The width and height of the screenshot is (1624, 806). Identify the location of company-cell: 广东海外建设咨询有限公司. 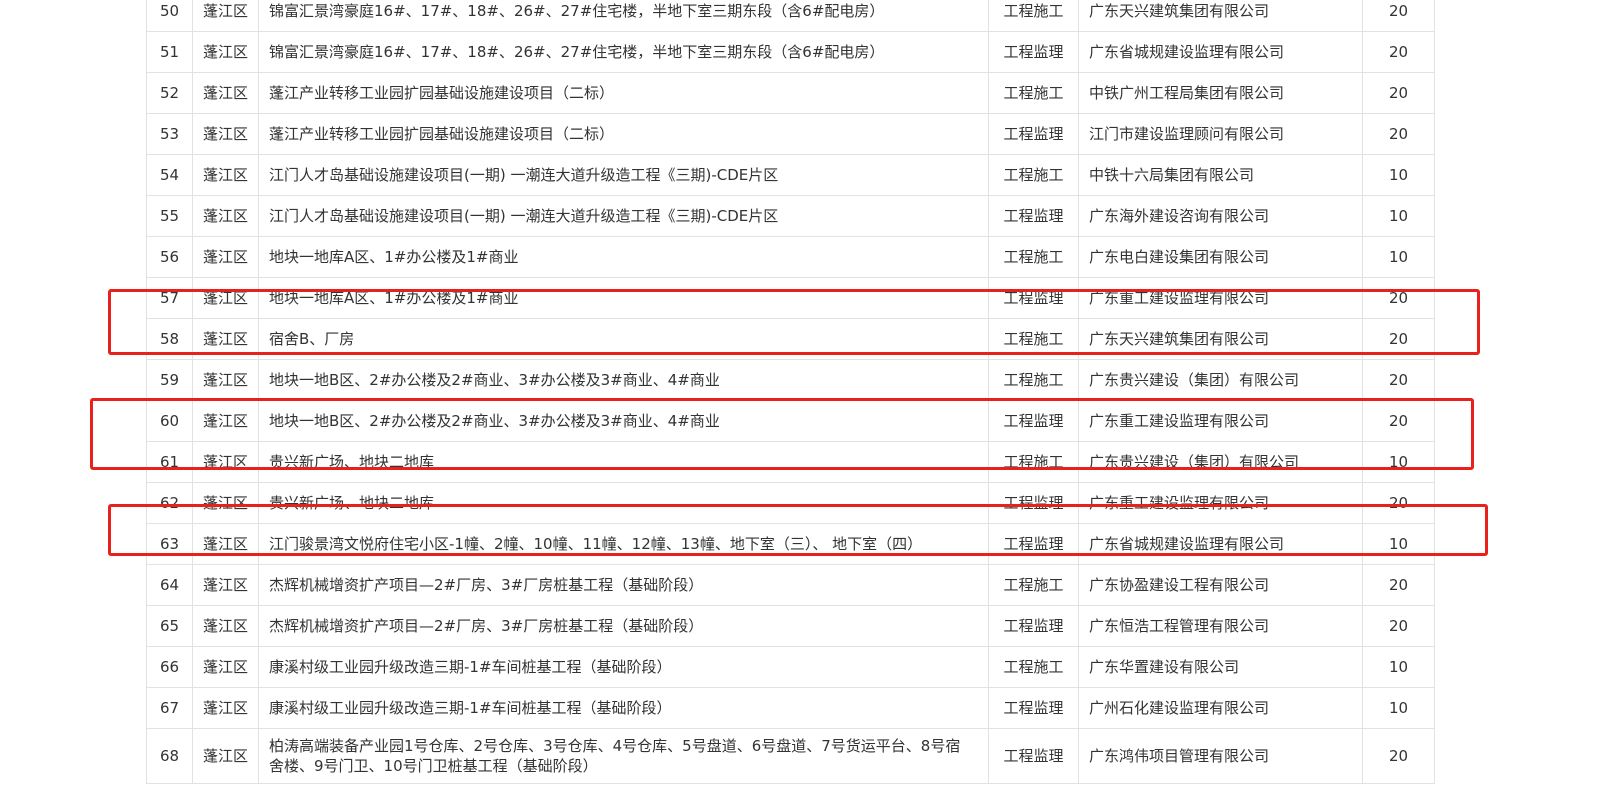
(1220, 216).